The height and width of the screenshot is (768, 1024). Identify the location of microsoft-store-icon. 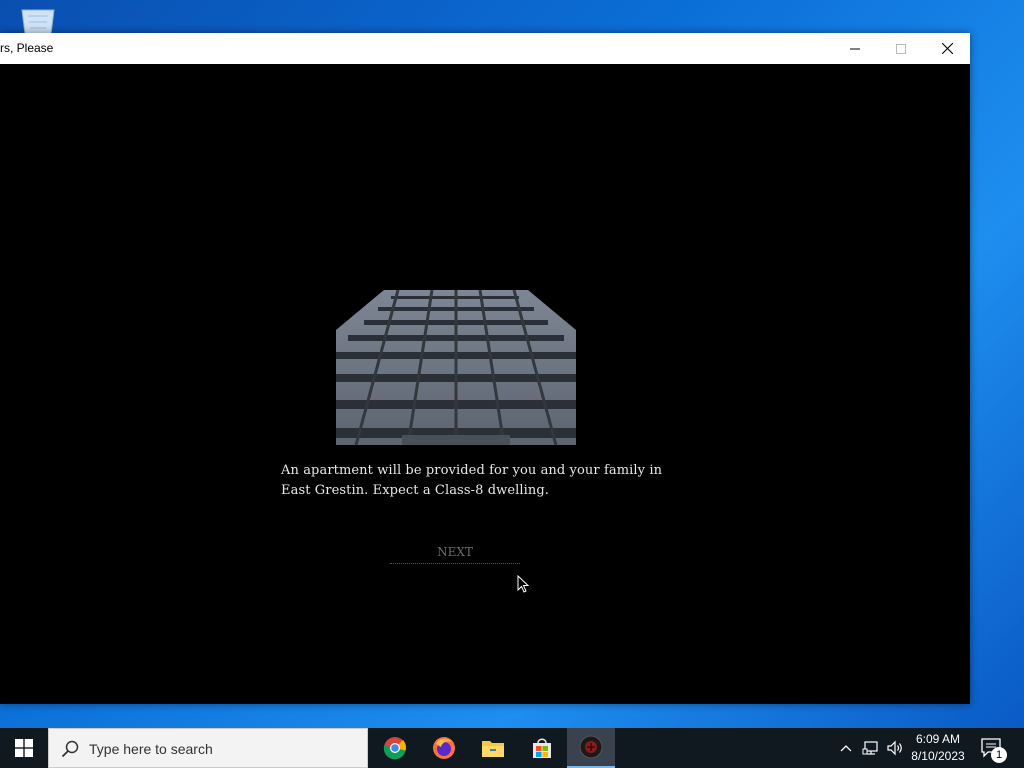
(542, 748).